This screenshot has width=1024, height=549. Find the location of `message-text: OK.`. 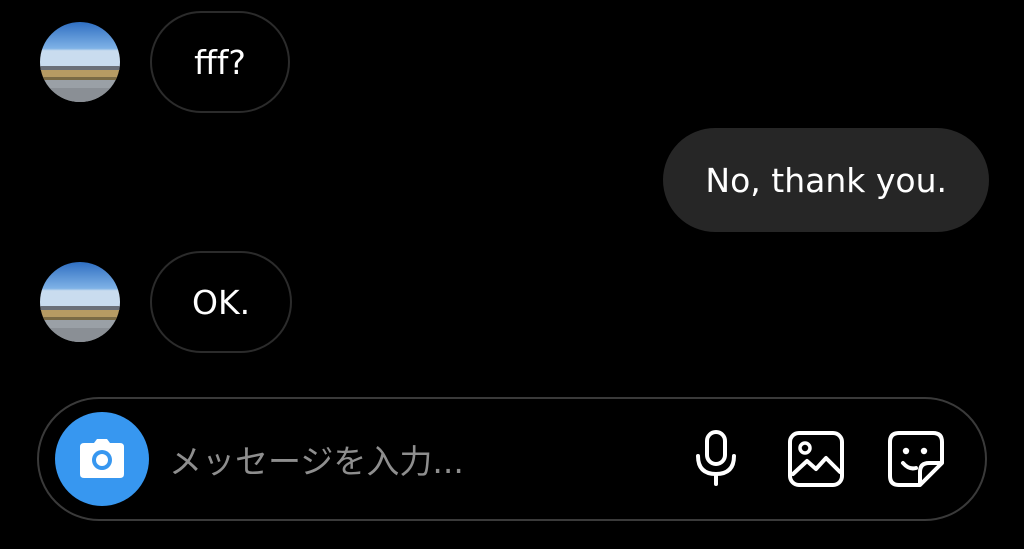

message-text: OK. is located at coordinates (221, 302).